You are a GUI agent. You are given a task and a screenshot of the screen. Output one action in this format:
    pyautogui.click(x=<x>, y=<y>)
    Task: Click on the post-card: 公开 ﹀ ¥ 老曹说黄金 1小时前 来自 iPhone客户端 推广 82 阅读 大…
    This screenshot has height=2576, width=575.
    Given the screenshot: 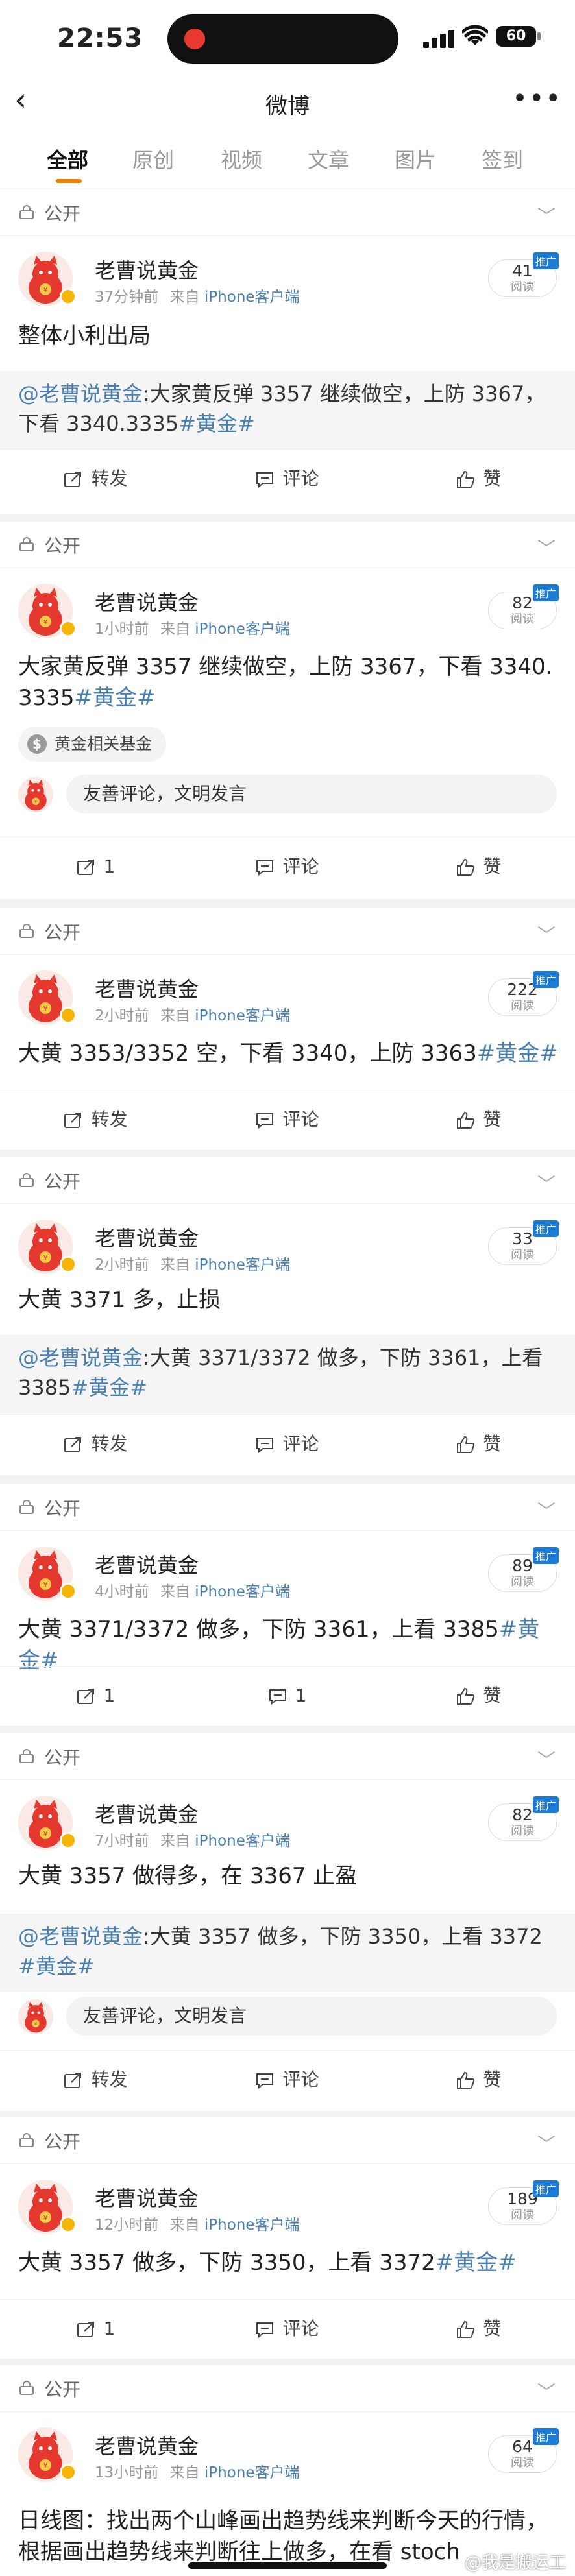 What is the action you would take?
    pyautogui.click(x=287, y=710)
    